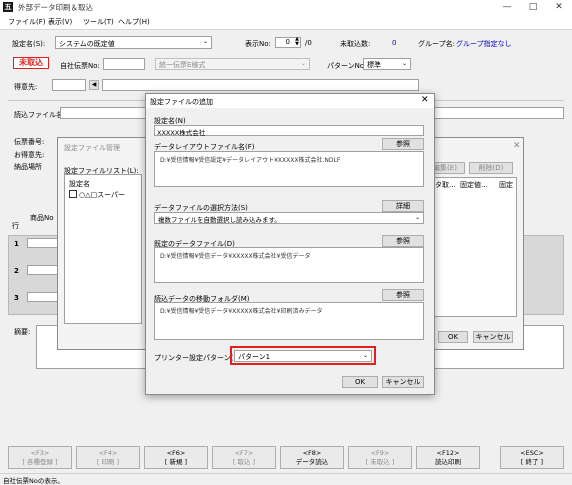 This screenshot has height=485, width=572. What do you see at coordinates (355, 44) in the screenshot?
I see `unimported-label: 未取込数:` at bounding box center [355, 44].